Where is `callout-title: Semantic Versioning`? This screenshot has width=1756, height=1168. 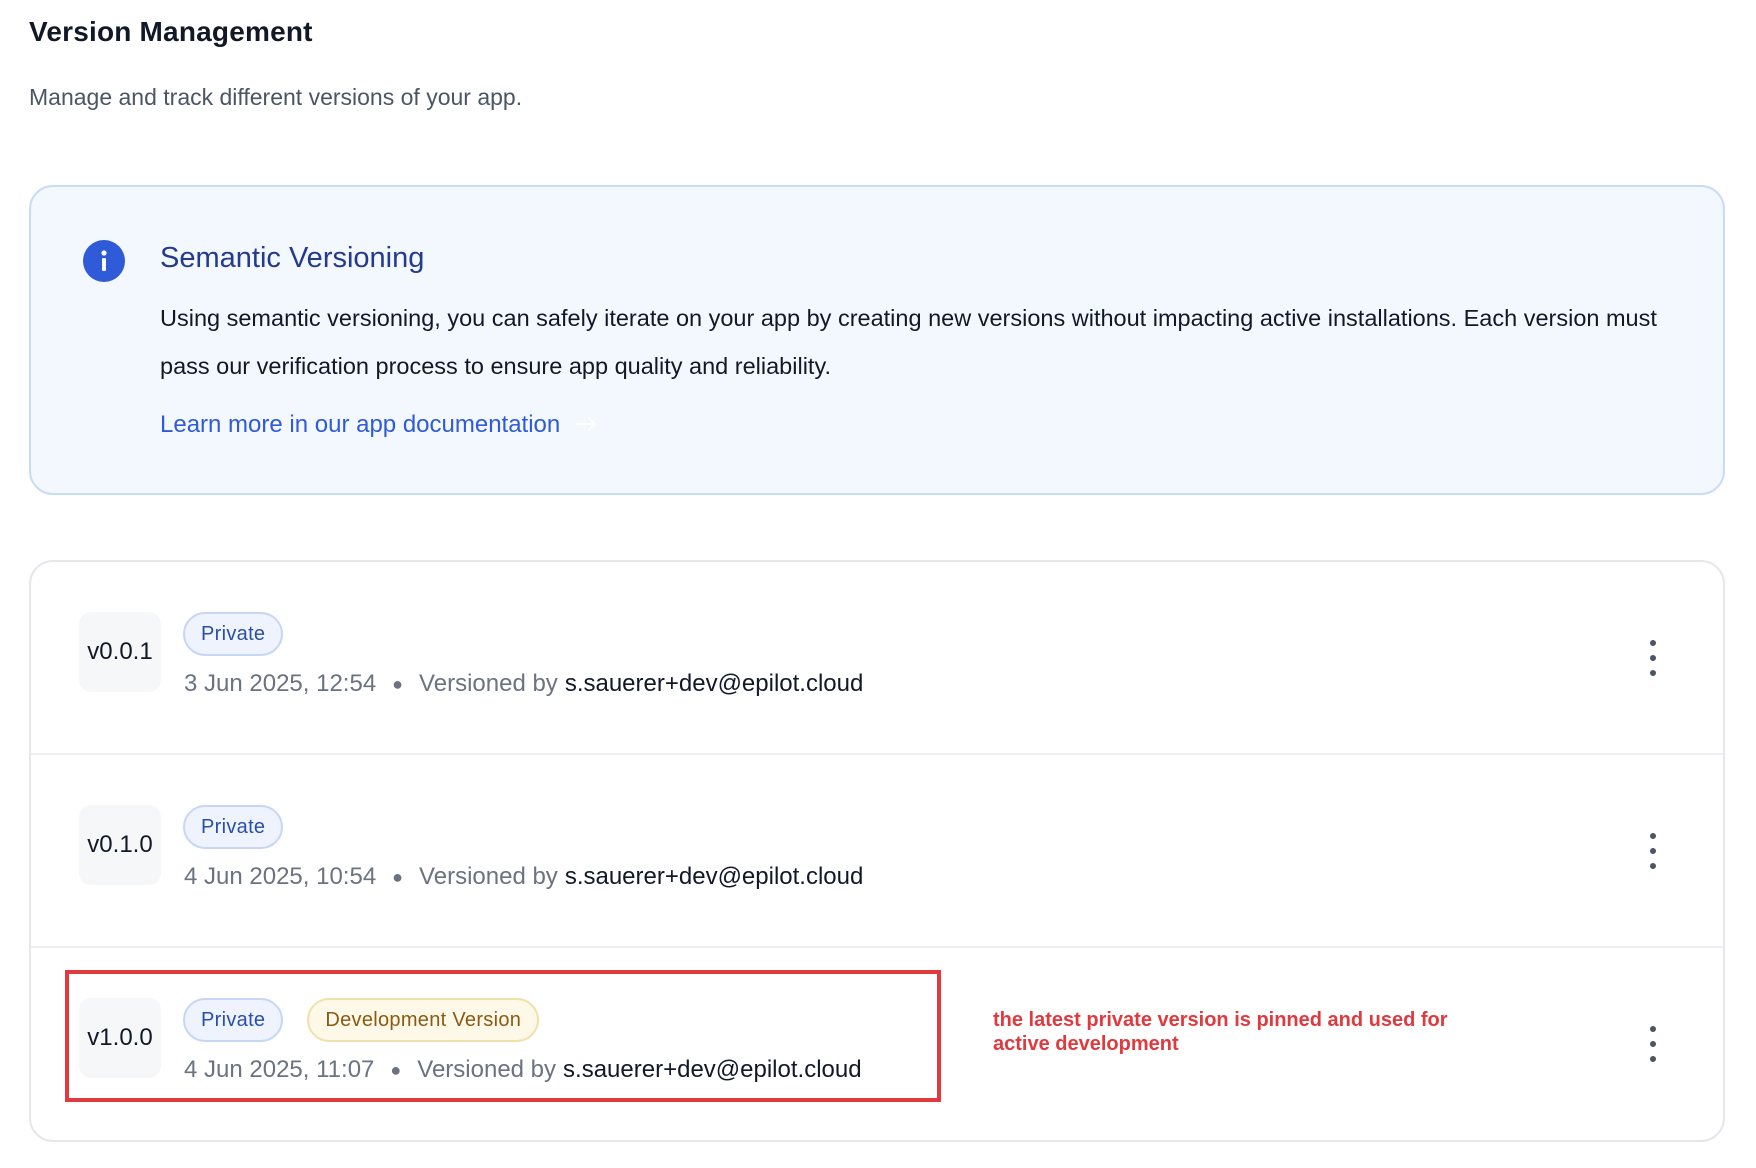 callout-title: Semantic Versioning is located at coordinates (292, 258).